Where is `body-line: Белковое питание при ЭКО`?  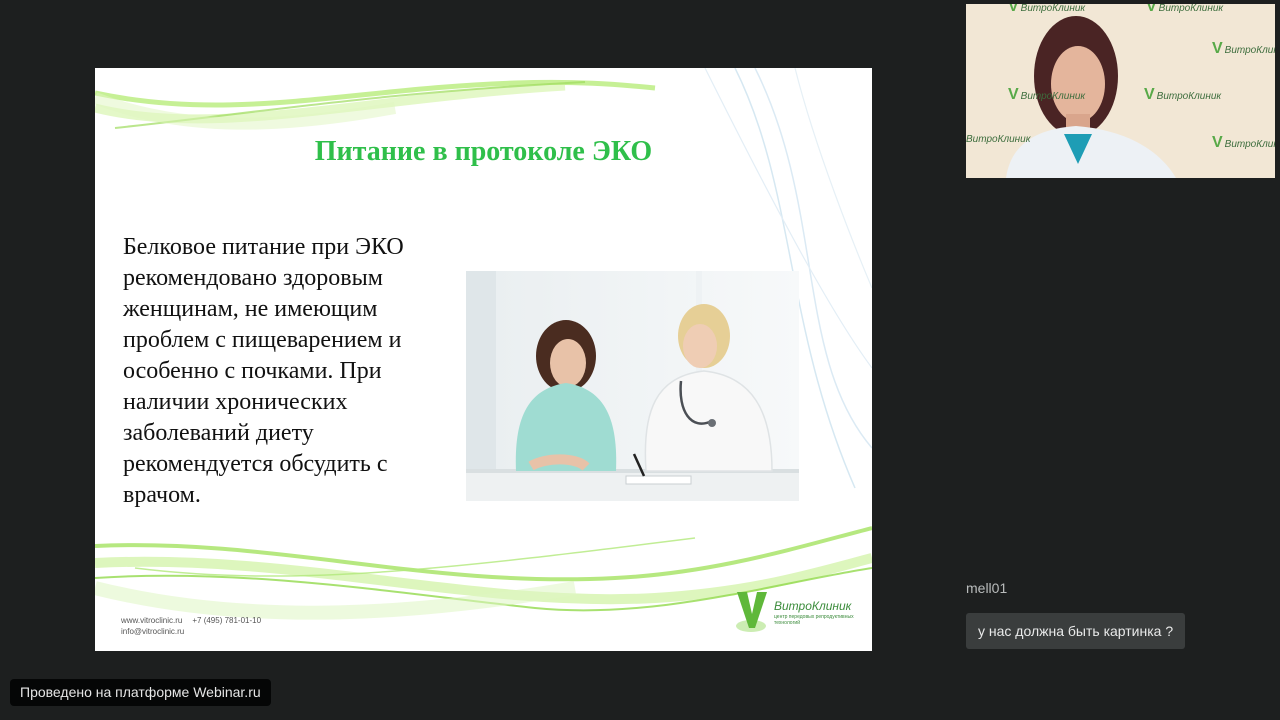 body-line: Белковое питание при ЭКО is located at coordinates (263, 247).